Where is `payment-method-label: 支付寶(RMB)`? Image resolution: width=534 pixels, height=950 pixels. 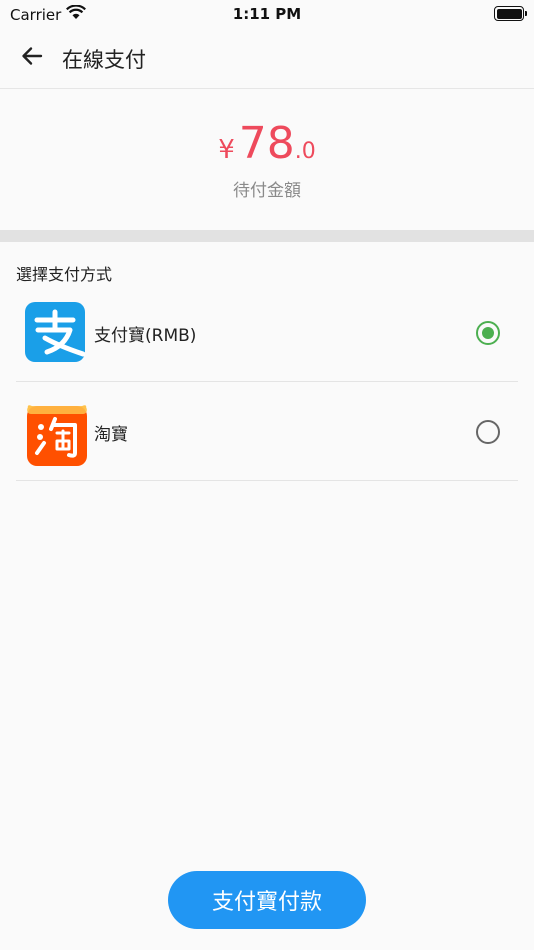 payment-method-label: 支付寶(RMB) is located at coordinates (145, 336).